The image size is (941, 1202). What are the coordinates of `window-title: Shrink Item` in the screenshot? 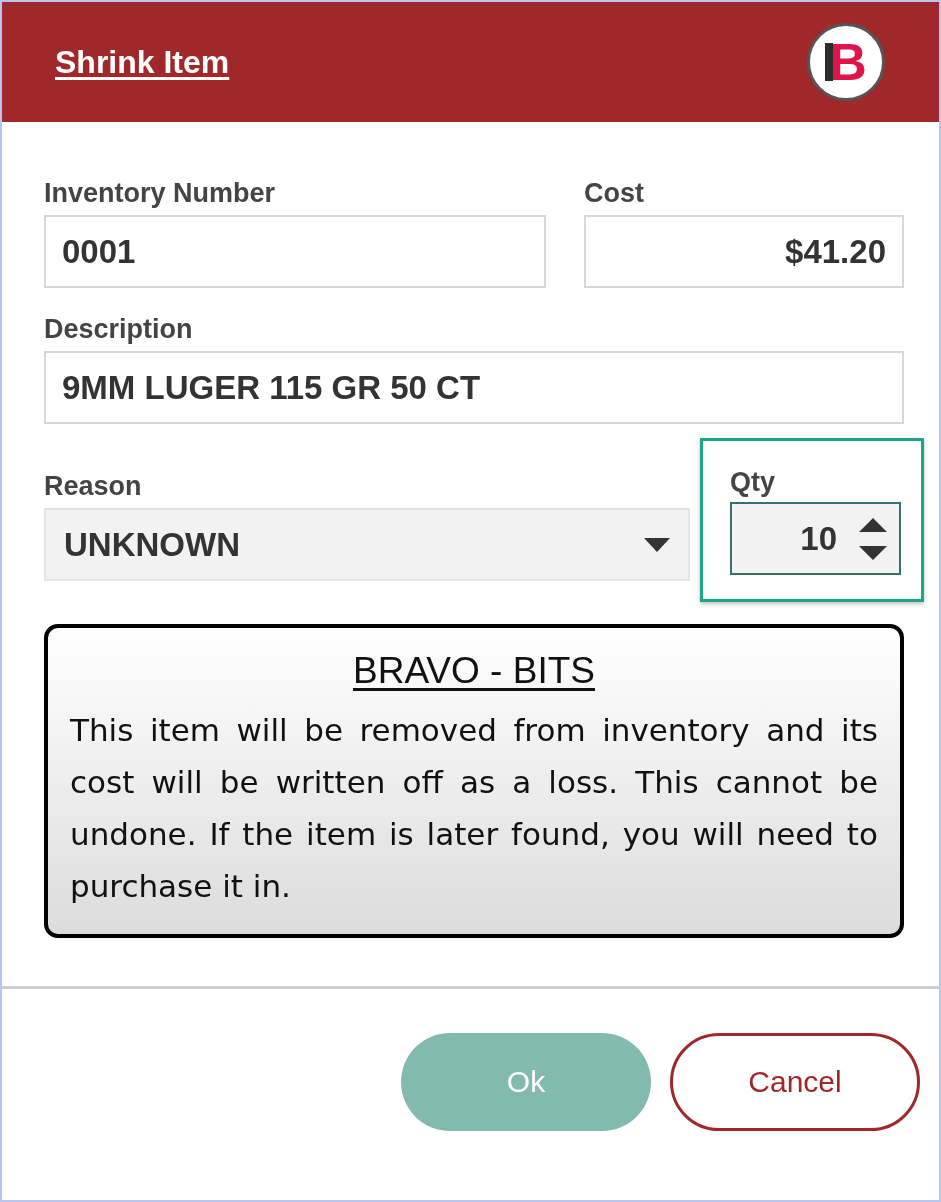 It's located at (142, 62).